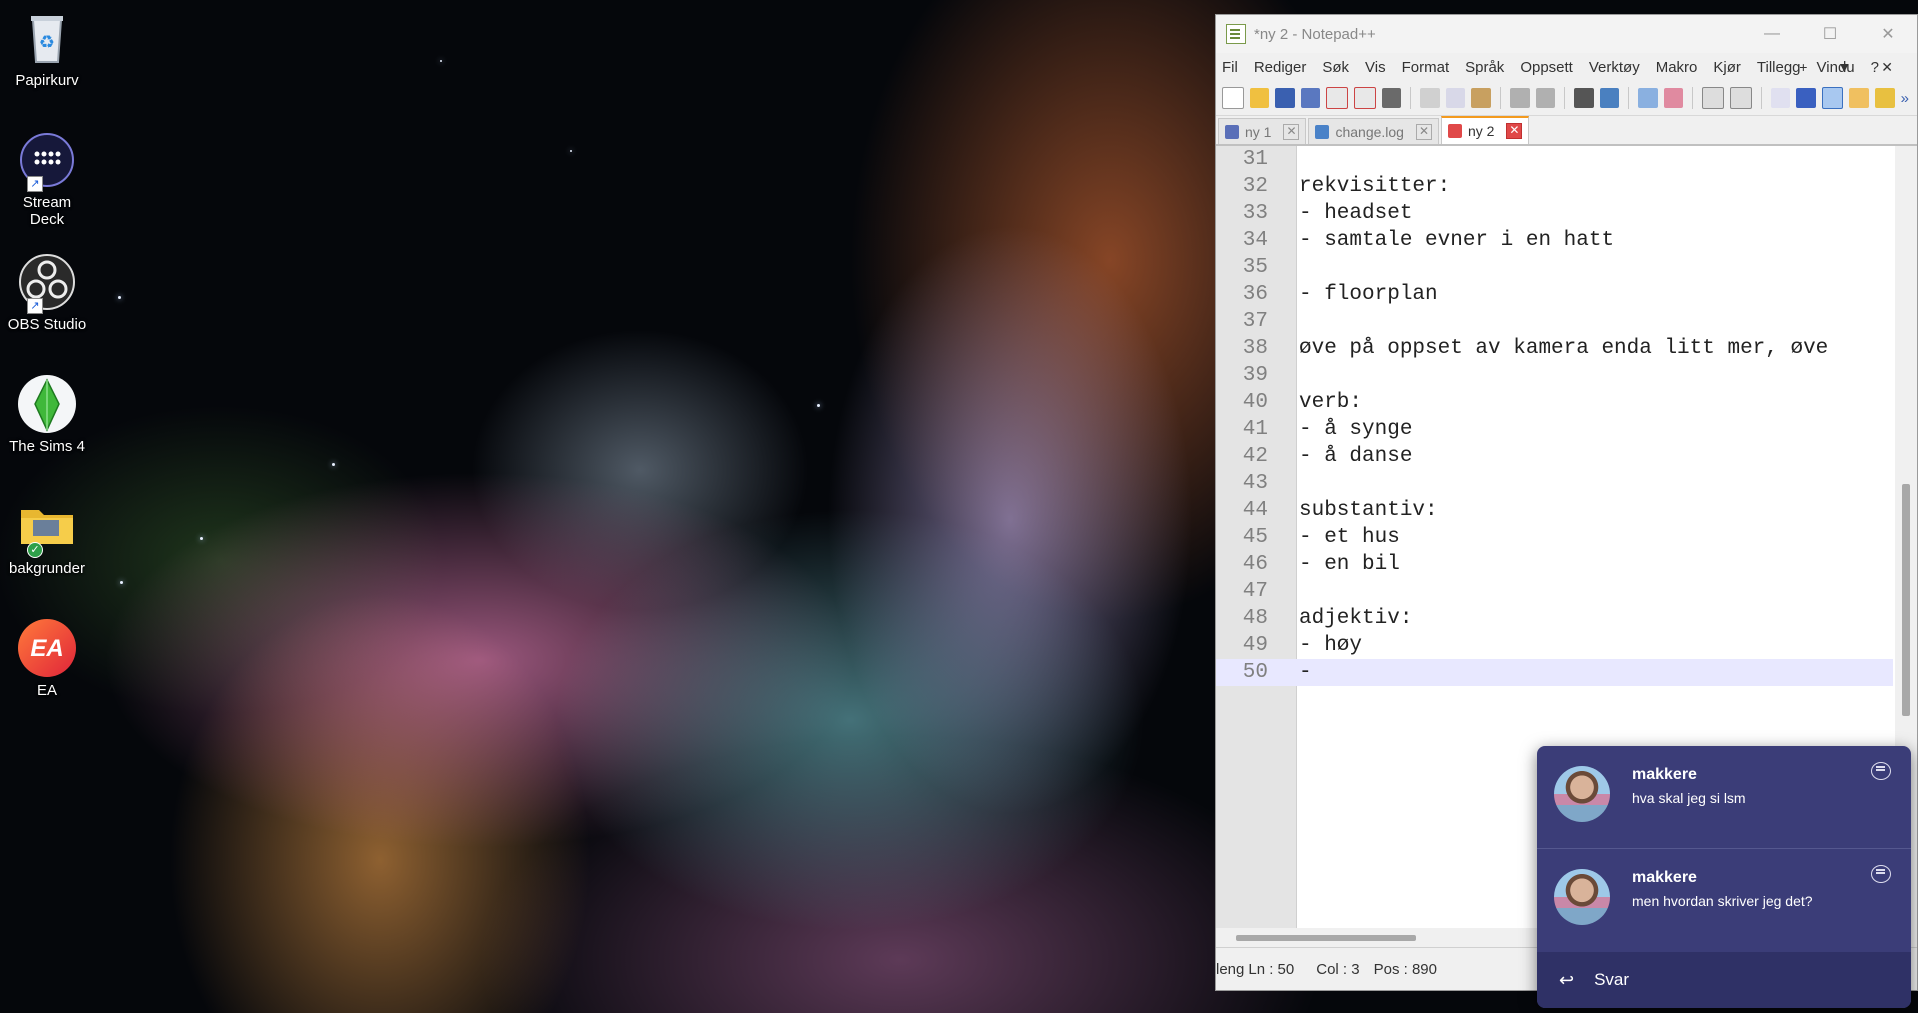 The image size is (1918, 1013). Describe the element at coordinates (1554, 429) in the screenshot. I see `editor-line: 41 - å synge` at that location.